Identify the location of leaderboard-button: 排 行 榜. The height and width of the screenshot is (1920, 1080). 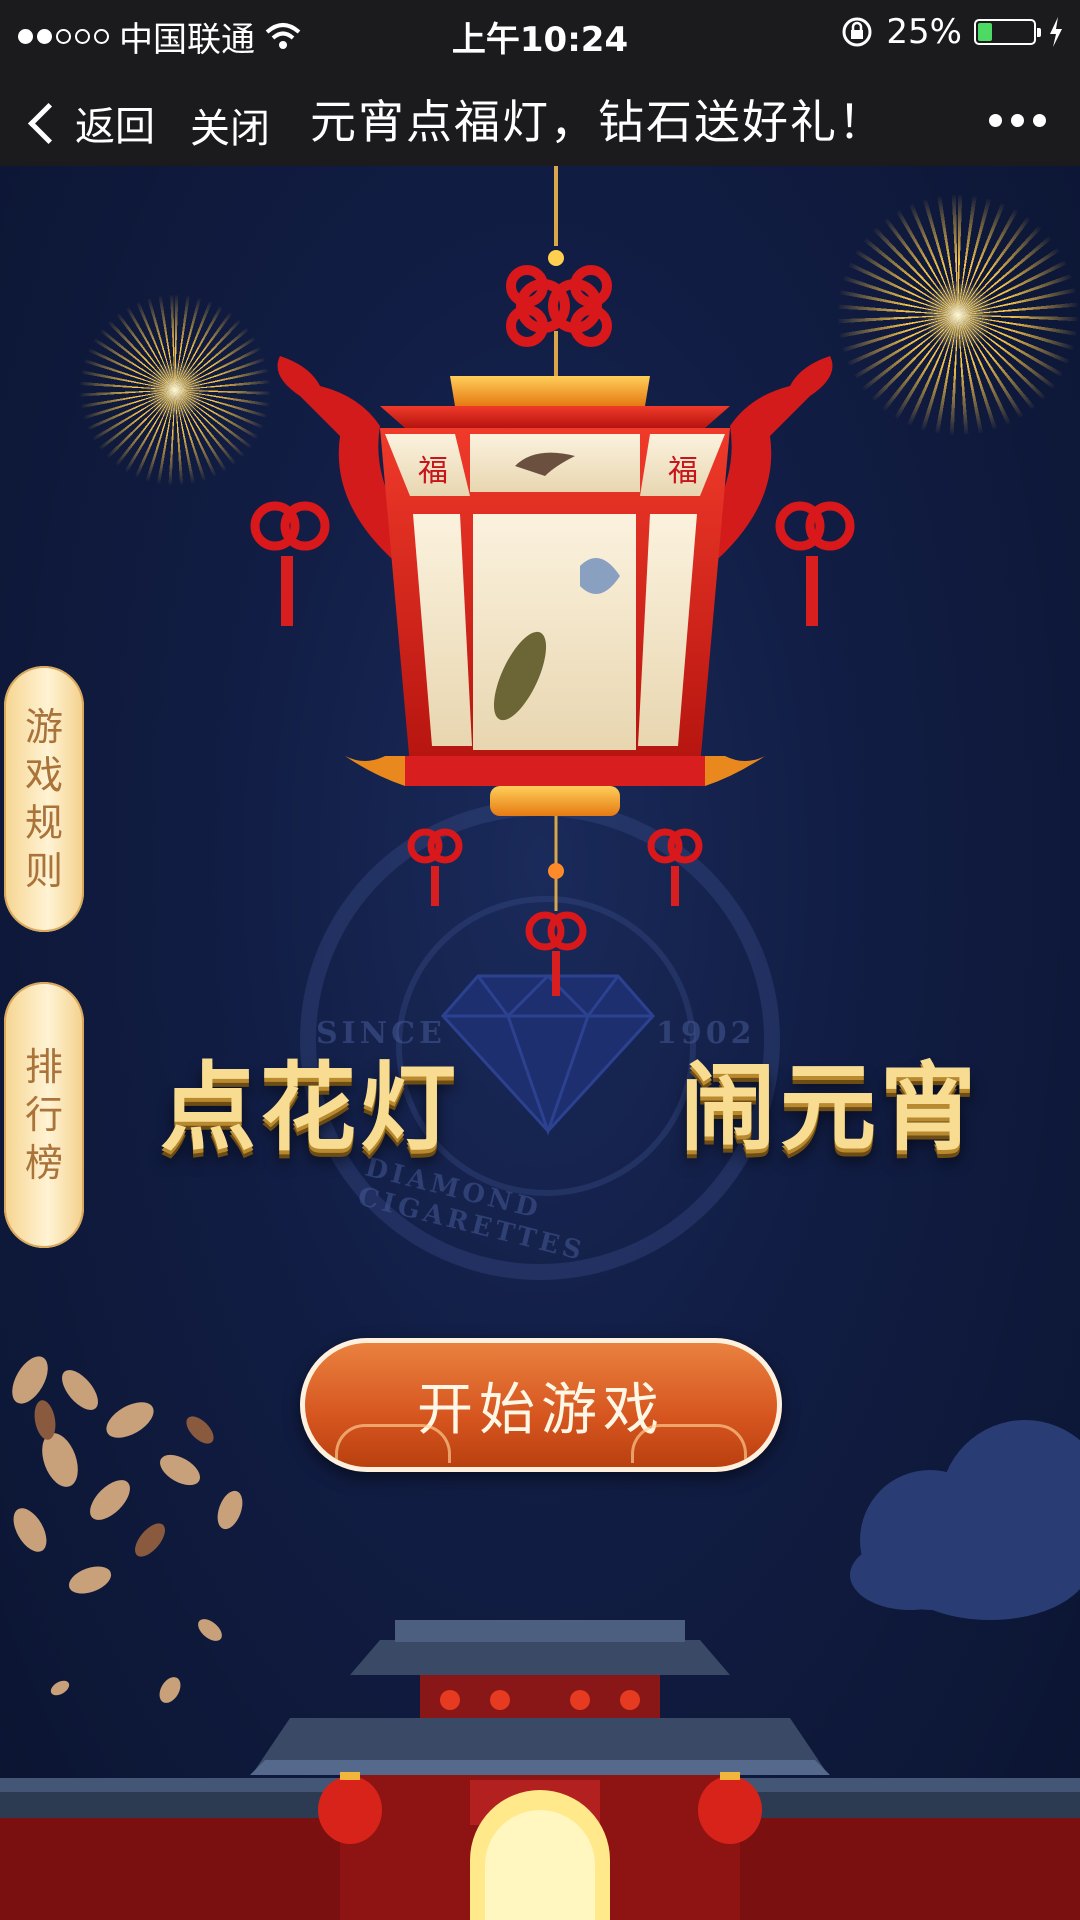
(44, 1115).